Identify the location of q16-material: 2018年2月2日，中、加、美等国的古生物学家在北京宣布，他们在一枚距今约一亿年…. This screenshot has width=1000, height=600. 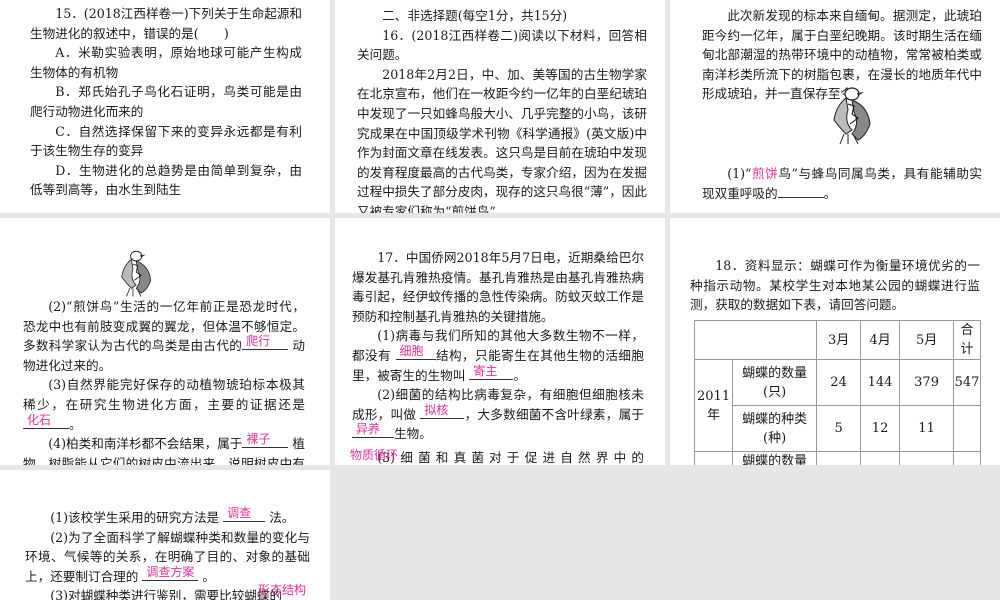
(502, 139).